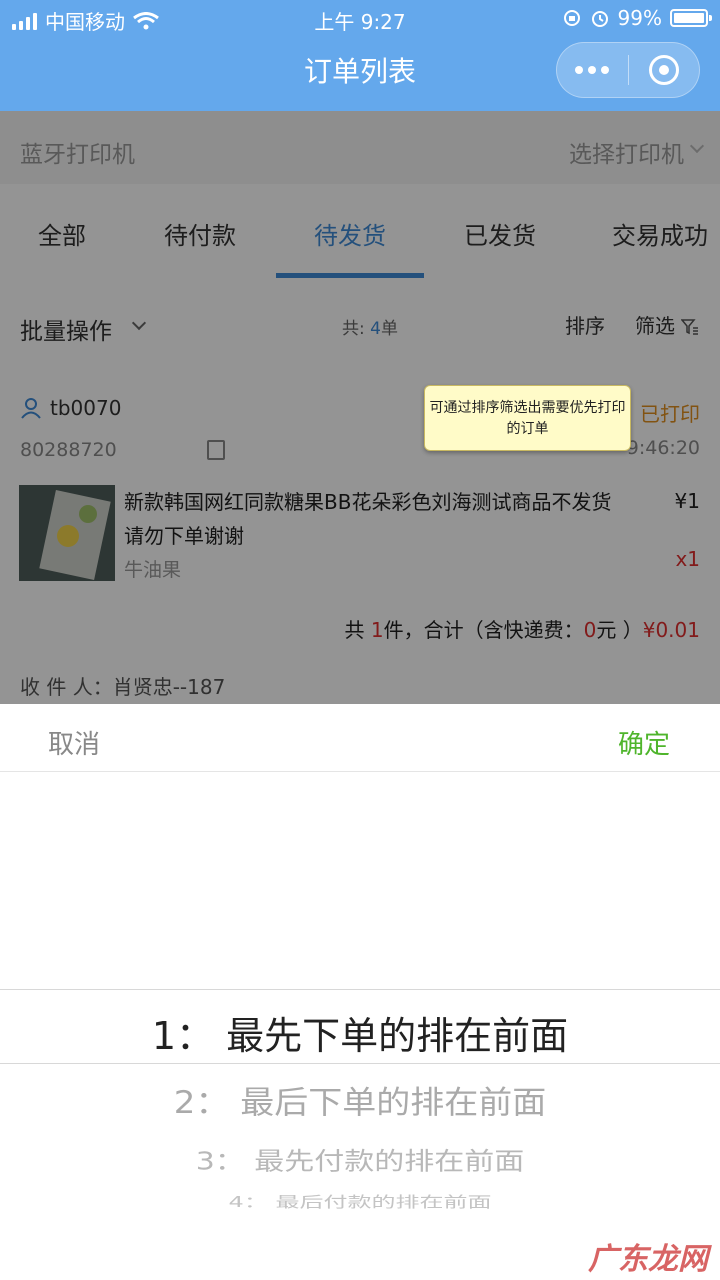 This screenshot has width=720, height=1280. Describe the element at coordinates (670, 414) in the screenshot. I see `print-status-badge: 已打印` at that location.